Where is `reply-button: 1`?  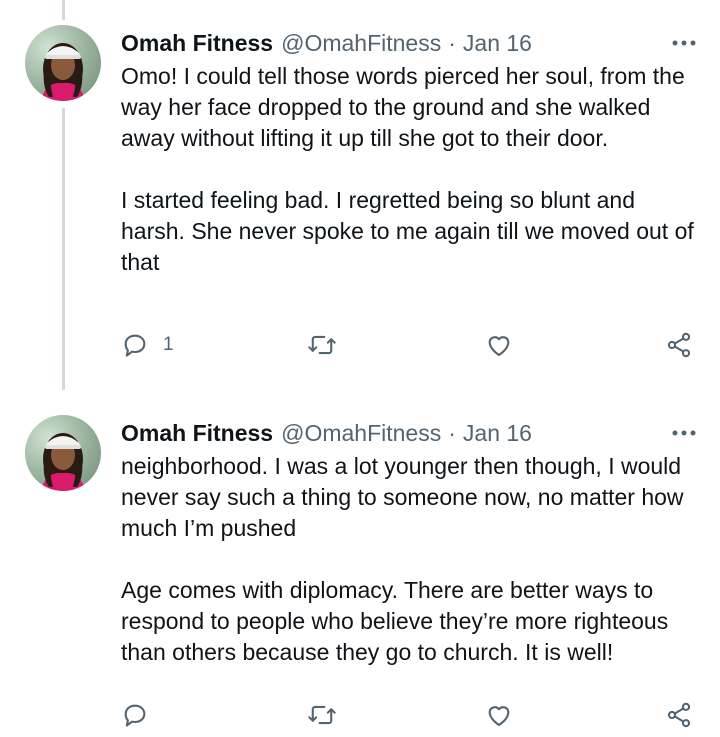 reply-button: 1 is located at coordinates (147, 345).